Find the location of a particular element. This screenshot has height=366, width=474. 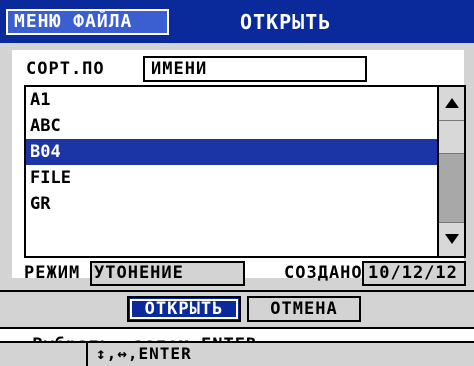

open-button: ОТКРЫТЬ is located at coordinates (184, 309).